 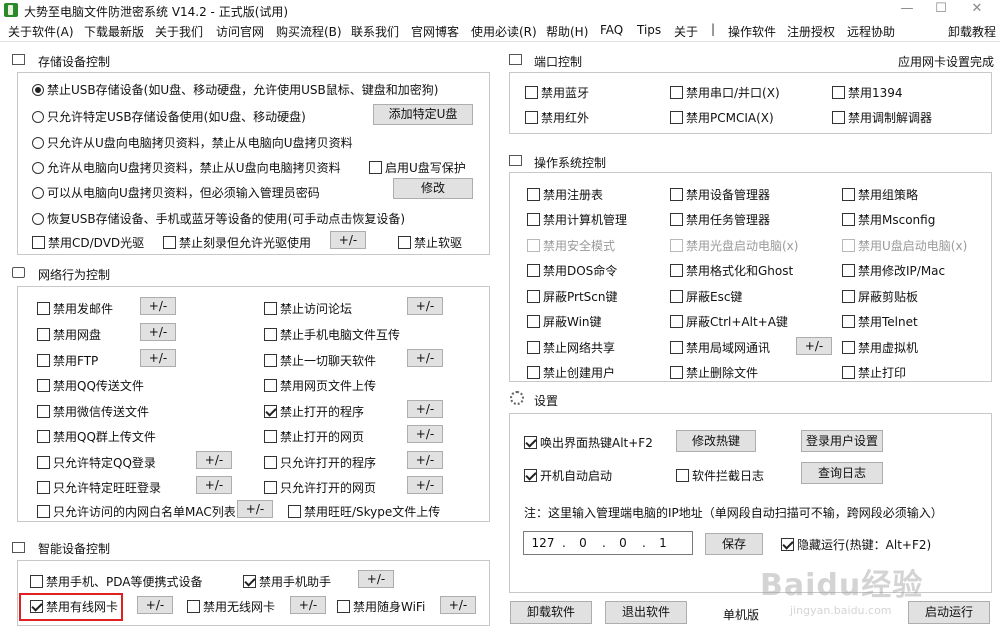 I want to click on port-item-bluetooth: 禁用蓝牙, so click(x=557, y=92).